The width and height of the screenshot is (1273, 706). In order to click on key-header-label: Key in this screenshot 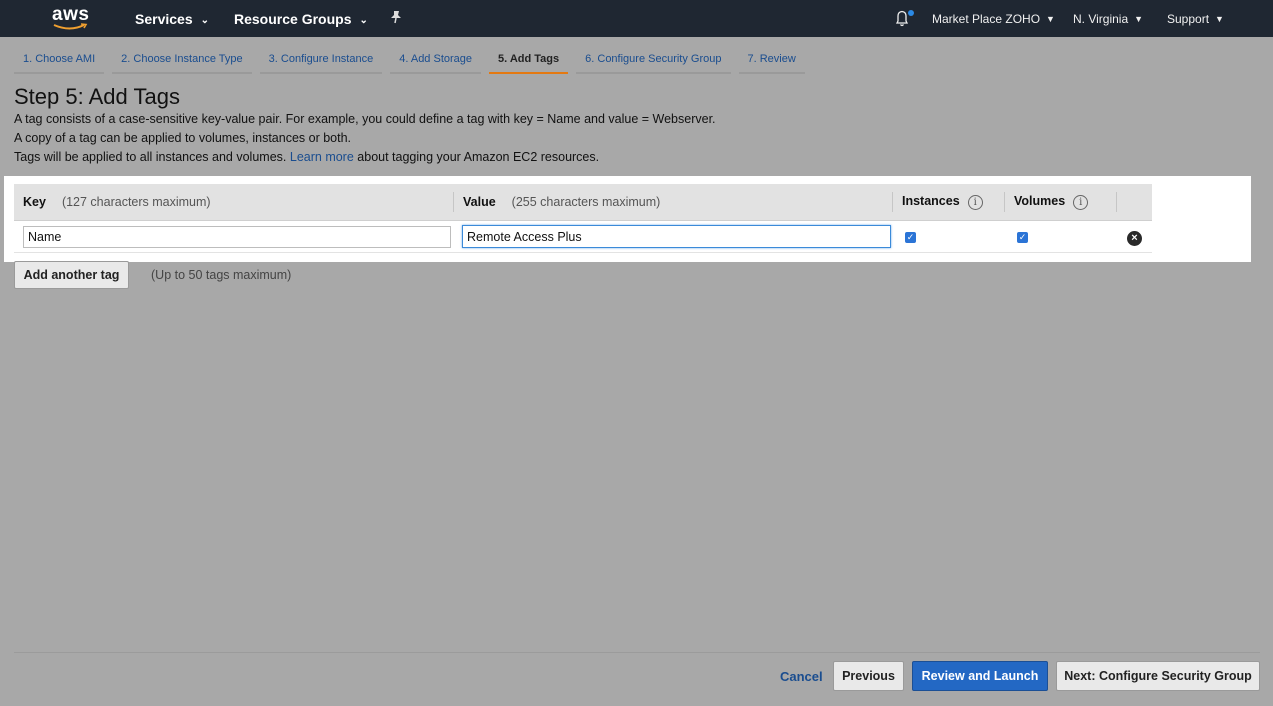, I will do `click(34, 202)`.